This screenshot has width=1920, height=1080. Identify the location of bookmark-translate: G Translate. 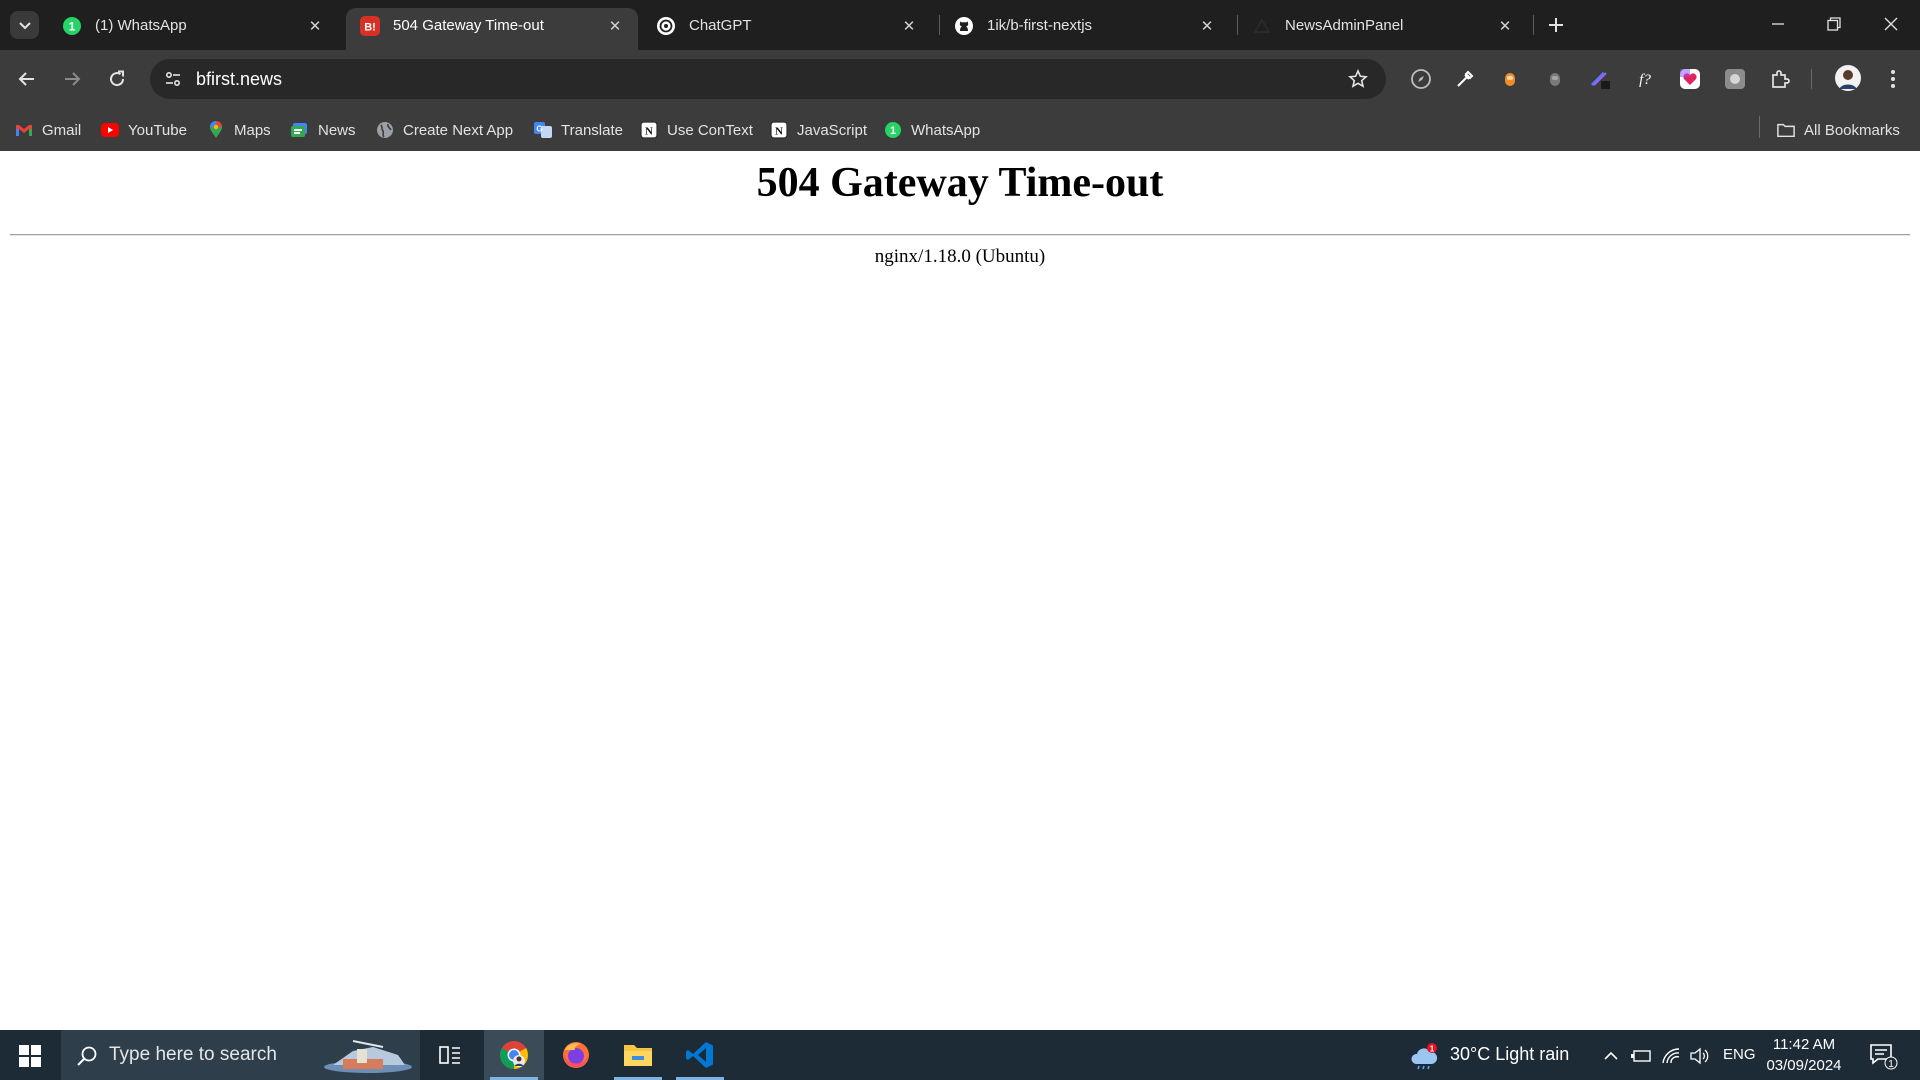
(578, 130).